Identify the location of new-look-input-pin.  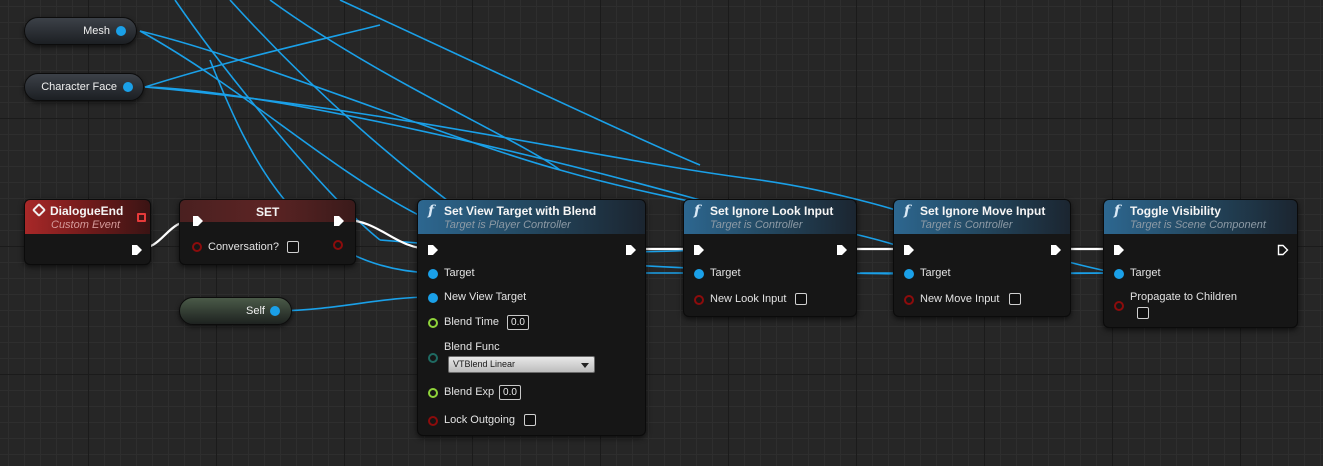
(699, 300).